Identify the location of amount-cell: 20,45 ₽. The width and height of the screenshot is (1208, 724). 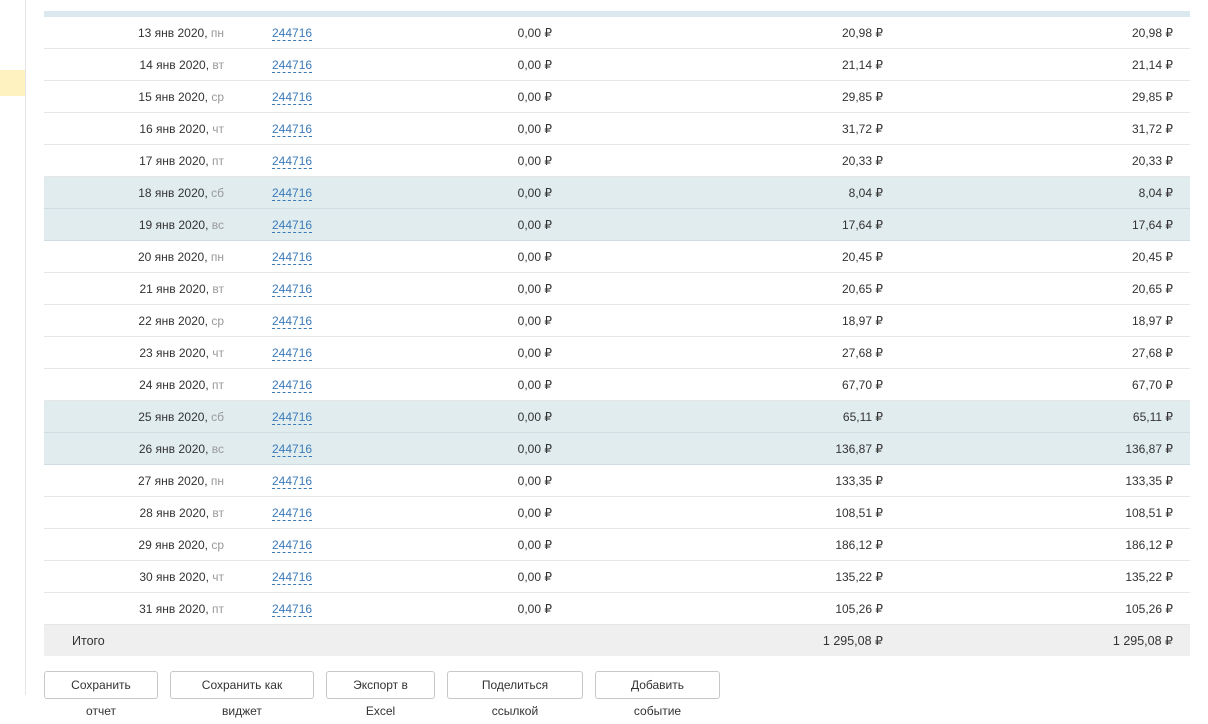
(751, 256).